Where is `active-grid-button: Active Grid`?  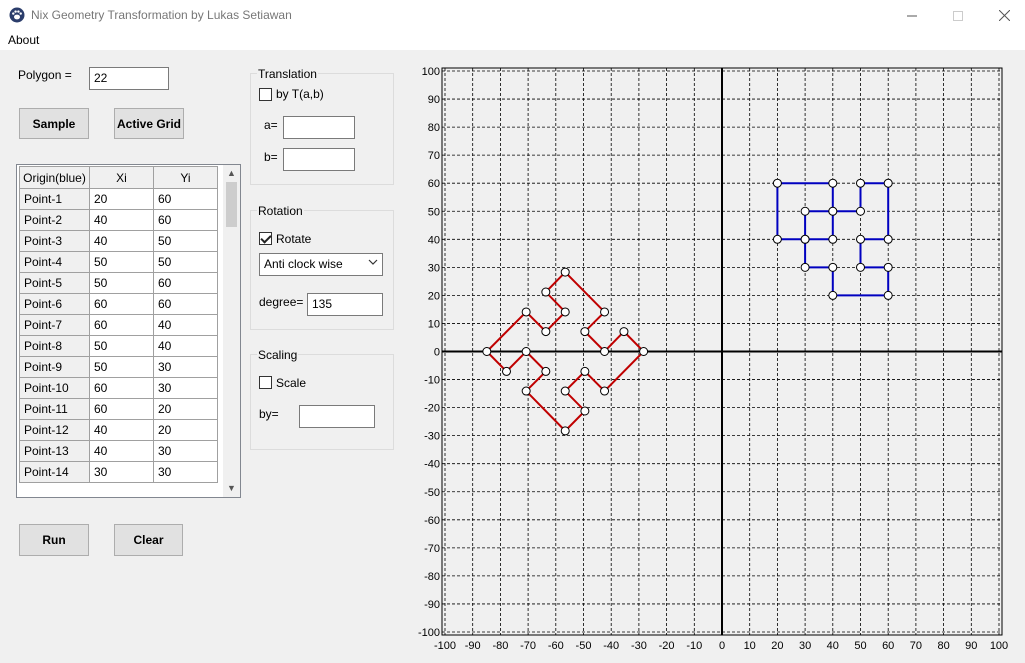
active-grid-button: Active Grid is located at coordinates (149, 123).